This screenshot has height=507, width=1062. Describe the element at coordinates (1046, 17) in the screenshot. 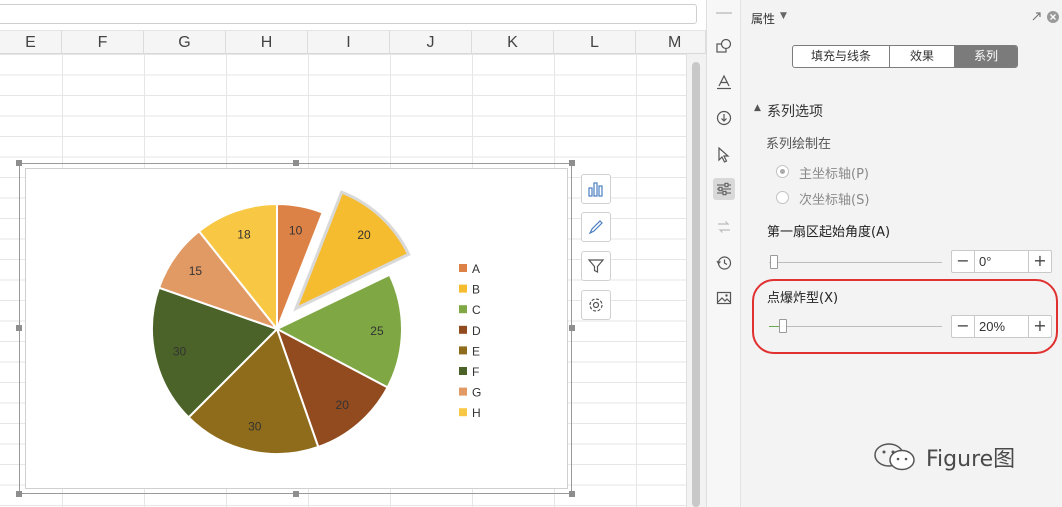

I see `panel-window-controls` at that location.